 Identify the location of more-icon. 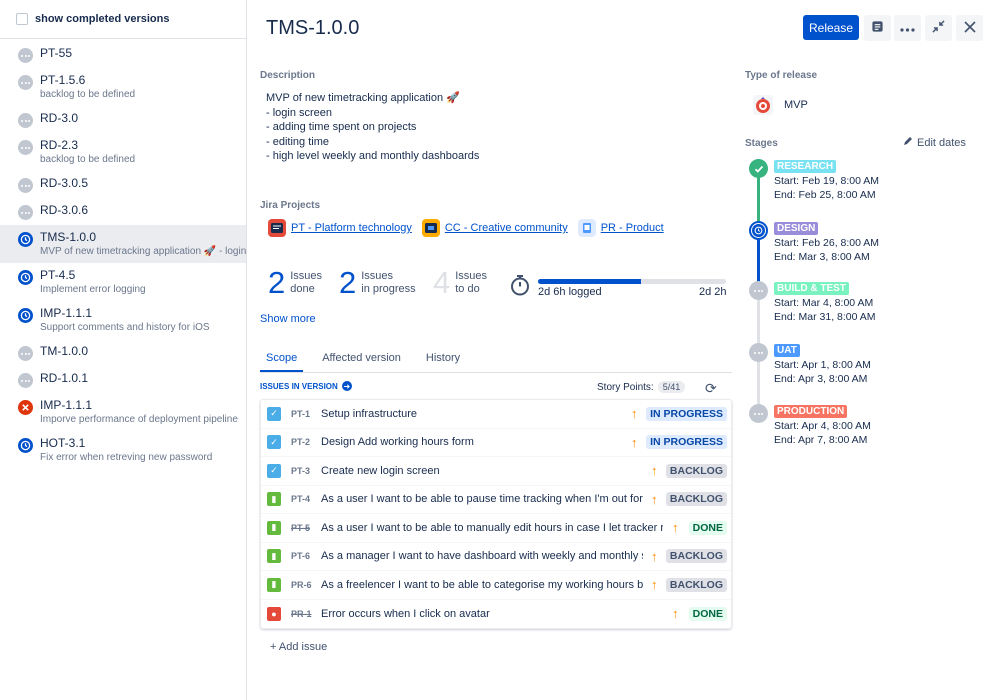
(907, 28).